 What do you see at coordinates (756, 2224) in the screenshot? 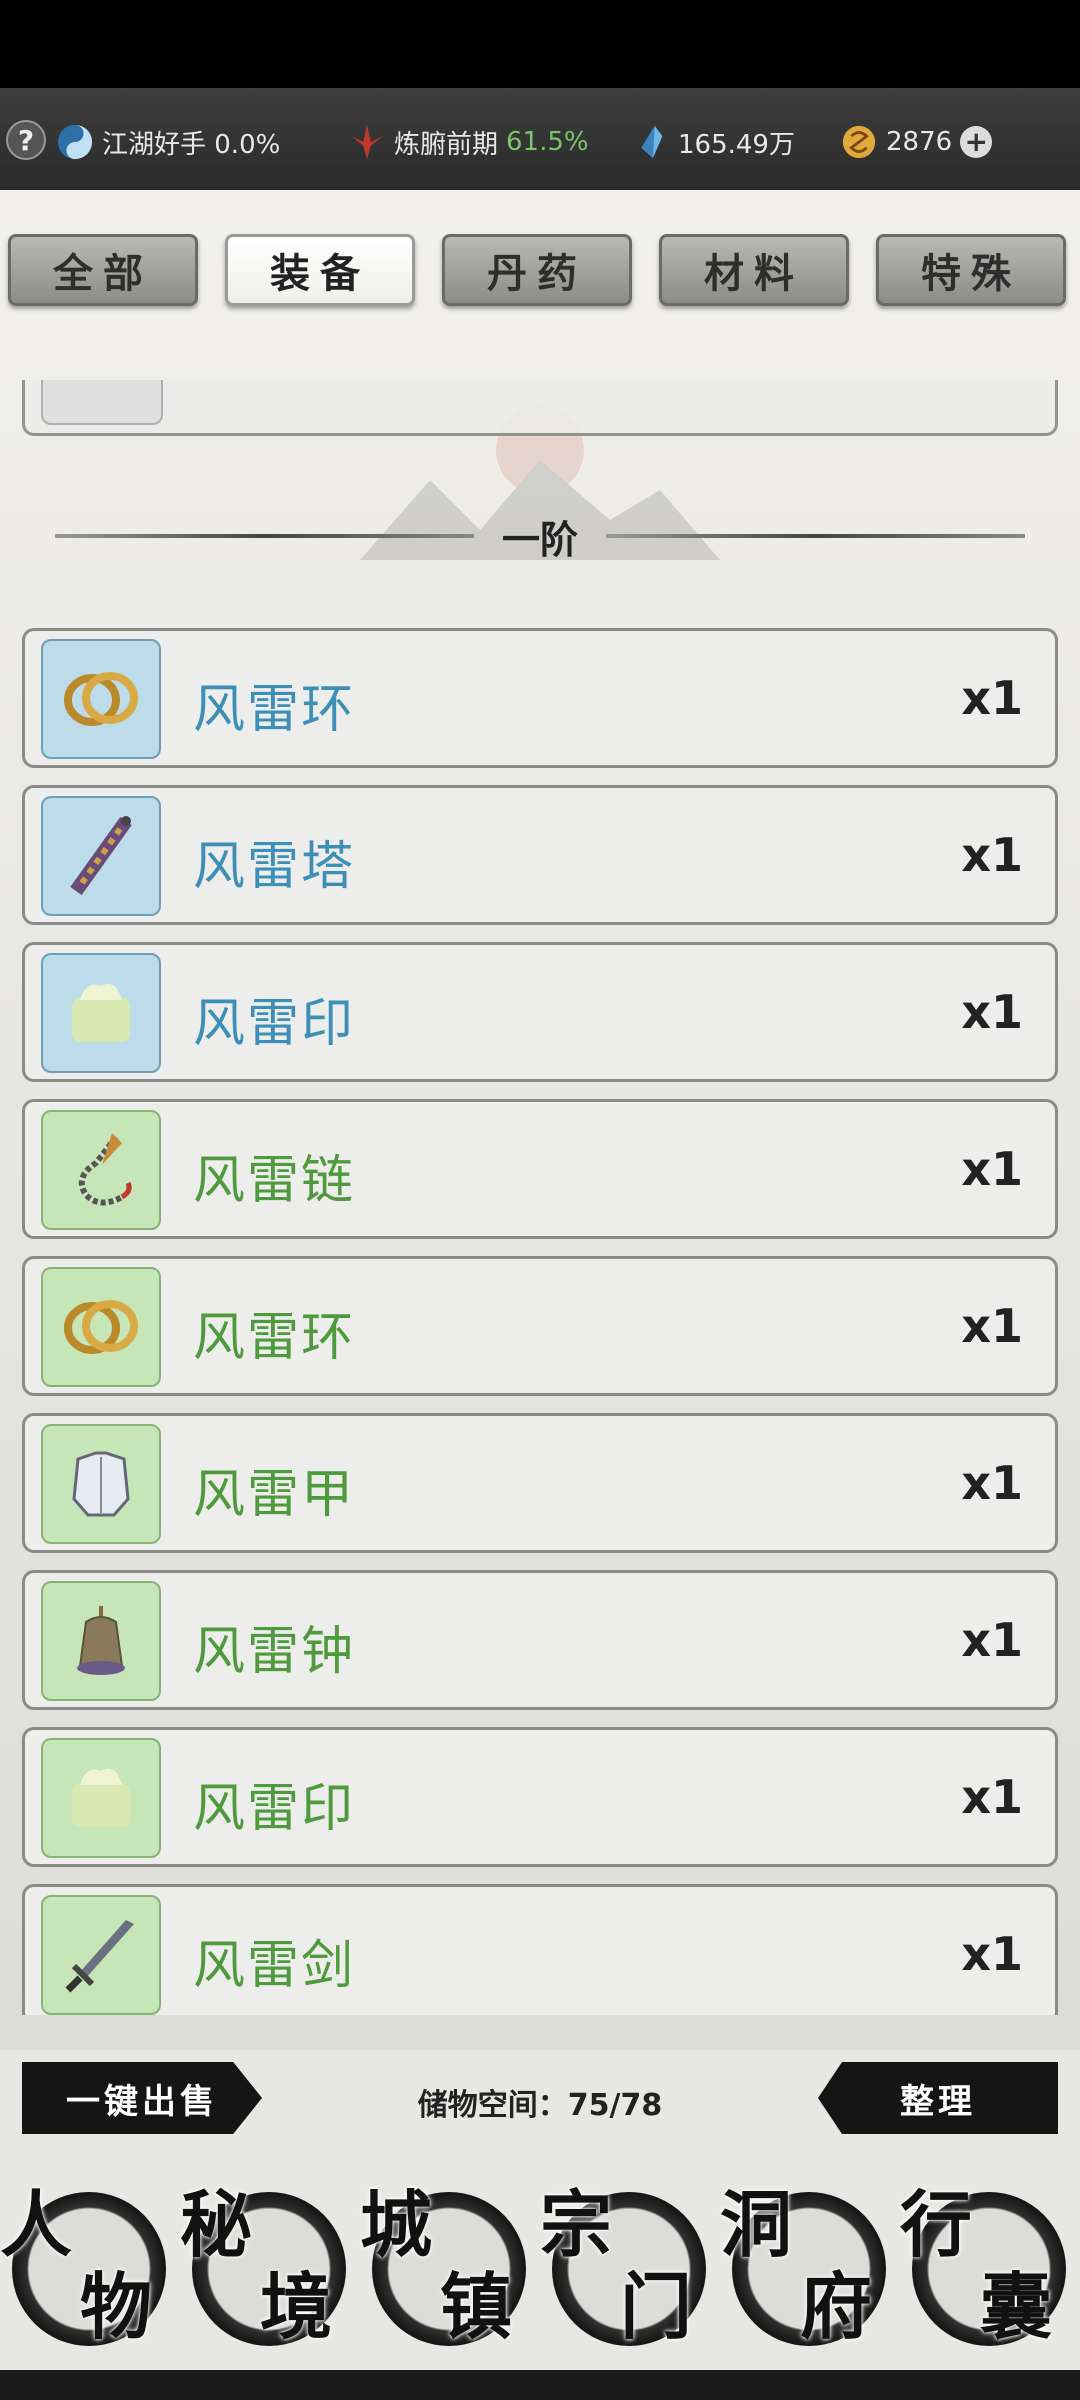
I see `nav-label-char1: 洞` at bounding box center [756, 2224].